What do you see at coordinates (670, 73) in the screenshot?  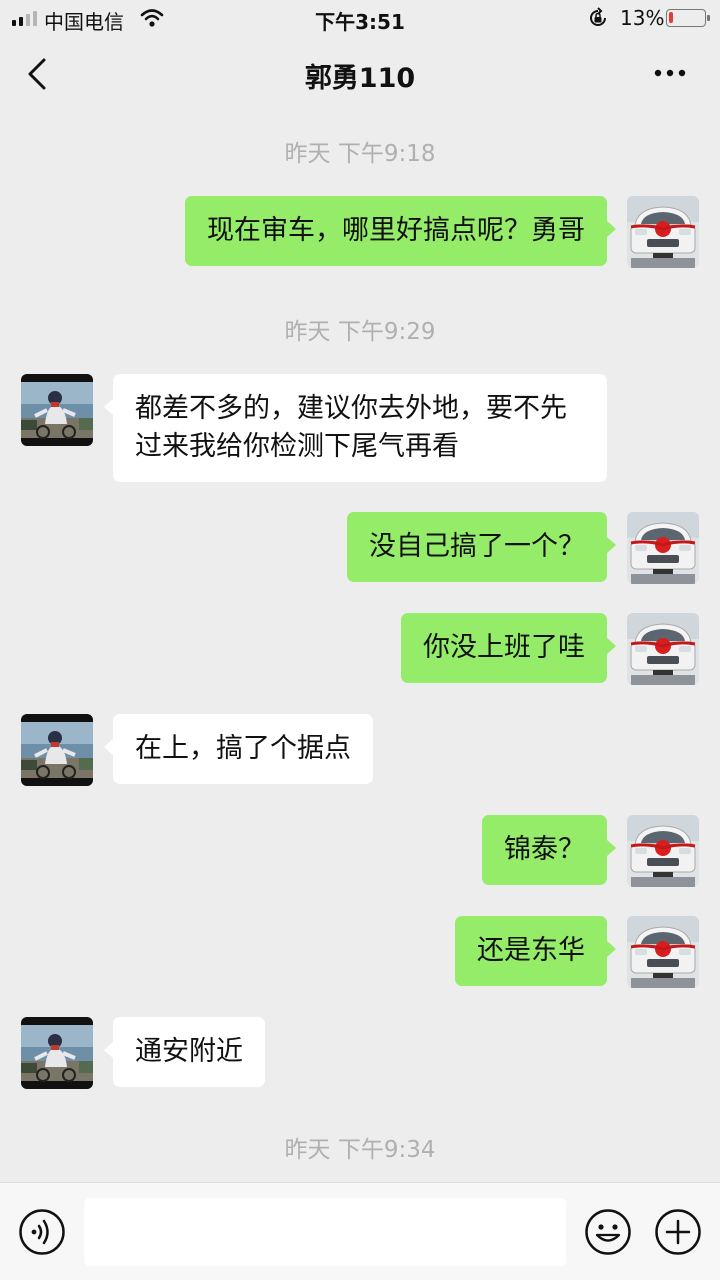 I see `more-options-icon` at bounding box center [670, 73].